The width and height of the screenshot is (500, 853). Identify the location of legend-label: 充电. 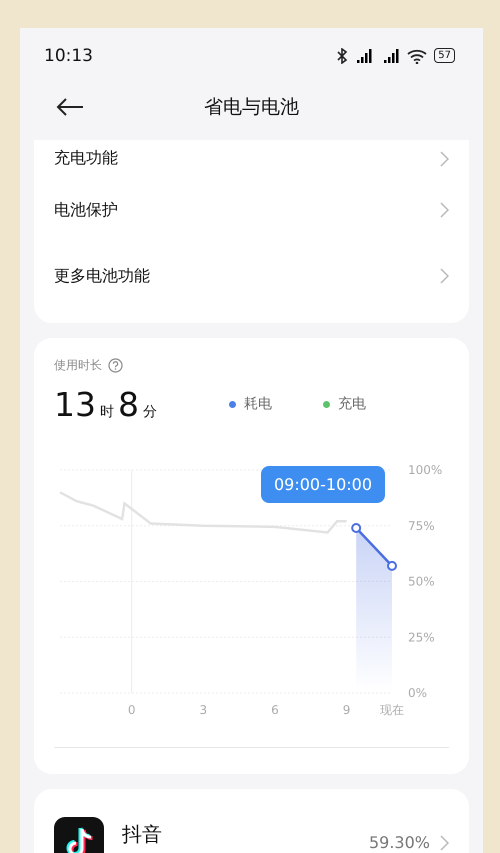
(352, 404).